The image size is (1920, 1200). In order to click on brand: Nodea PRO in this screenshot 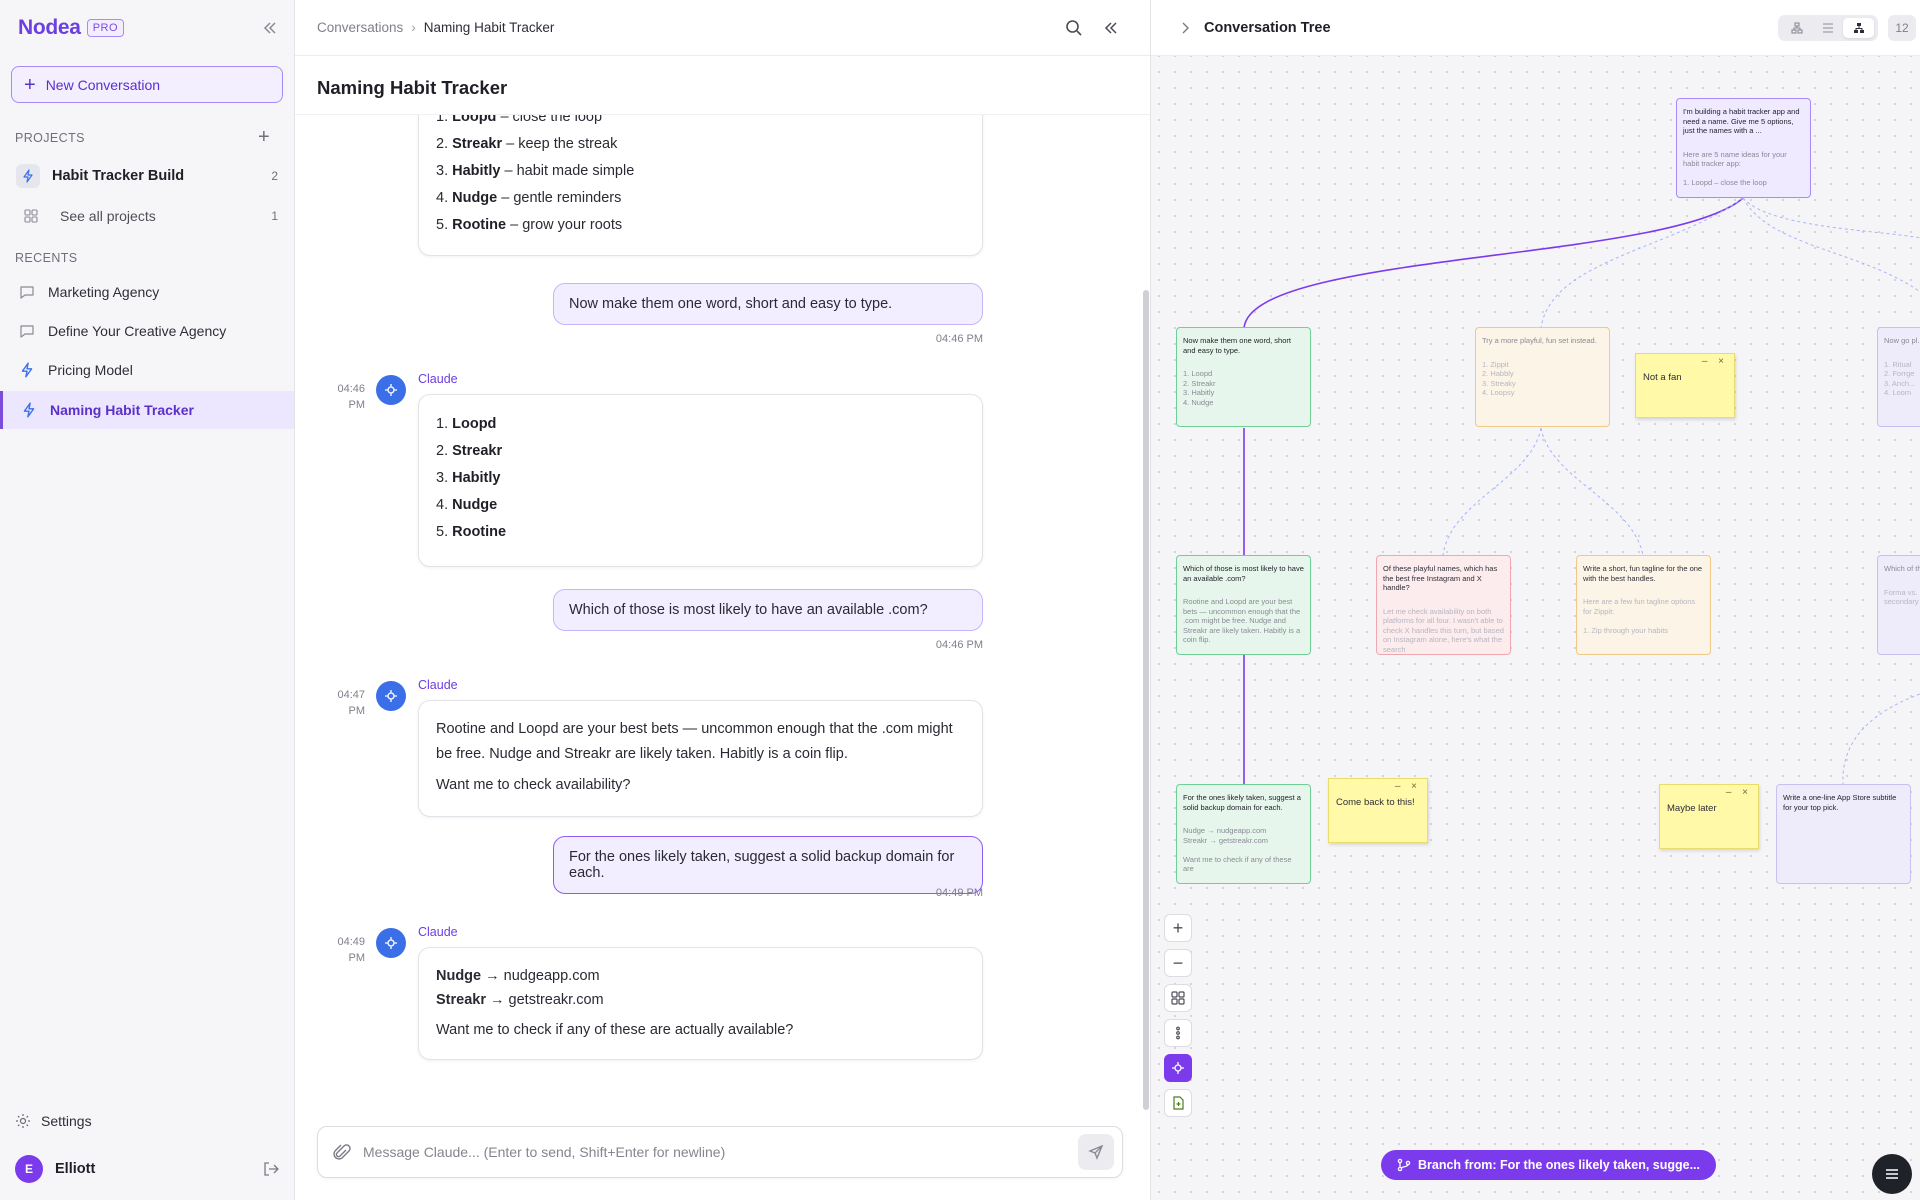, I will do `click(71, 28)`.